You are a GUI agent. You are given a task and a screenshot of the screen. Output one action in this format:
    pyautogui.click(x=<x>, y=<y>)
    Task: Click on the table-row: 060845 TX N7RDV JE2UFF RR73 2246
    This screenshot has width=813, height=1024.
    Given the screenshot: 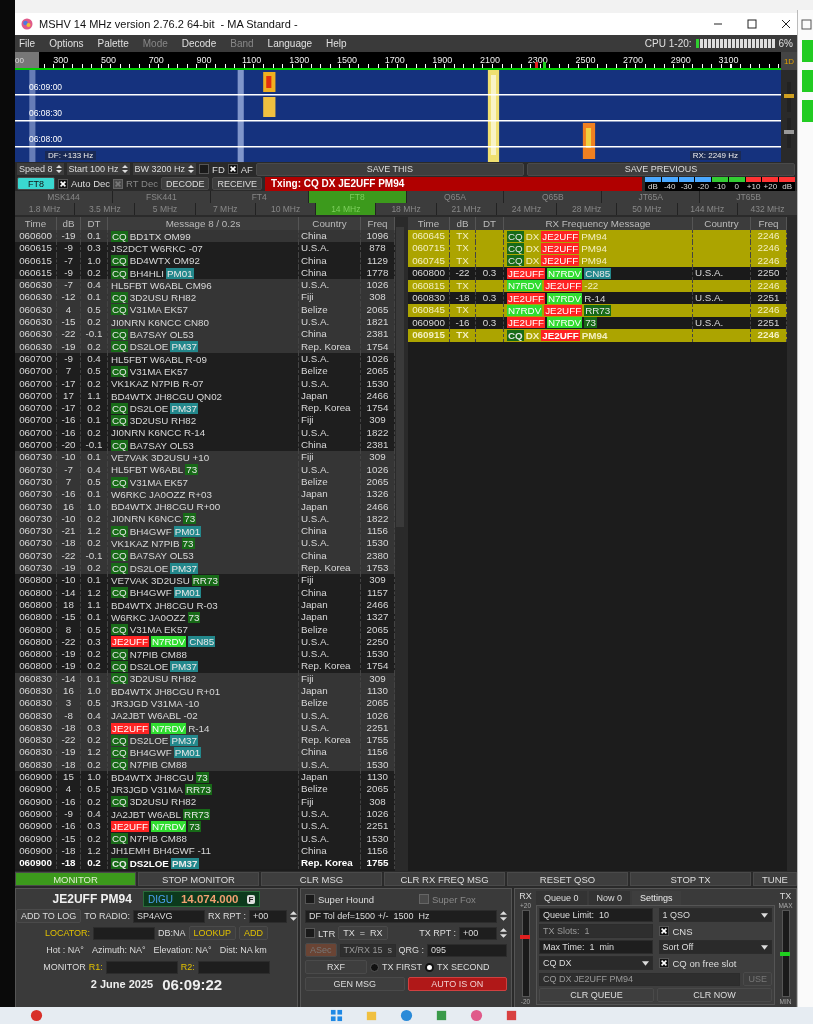 What is the action you would take?
    pyautogui.click(x=597, y=310)
    